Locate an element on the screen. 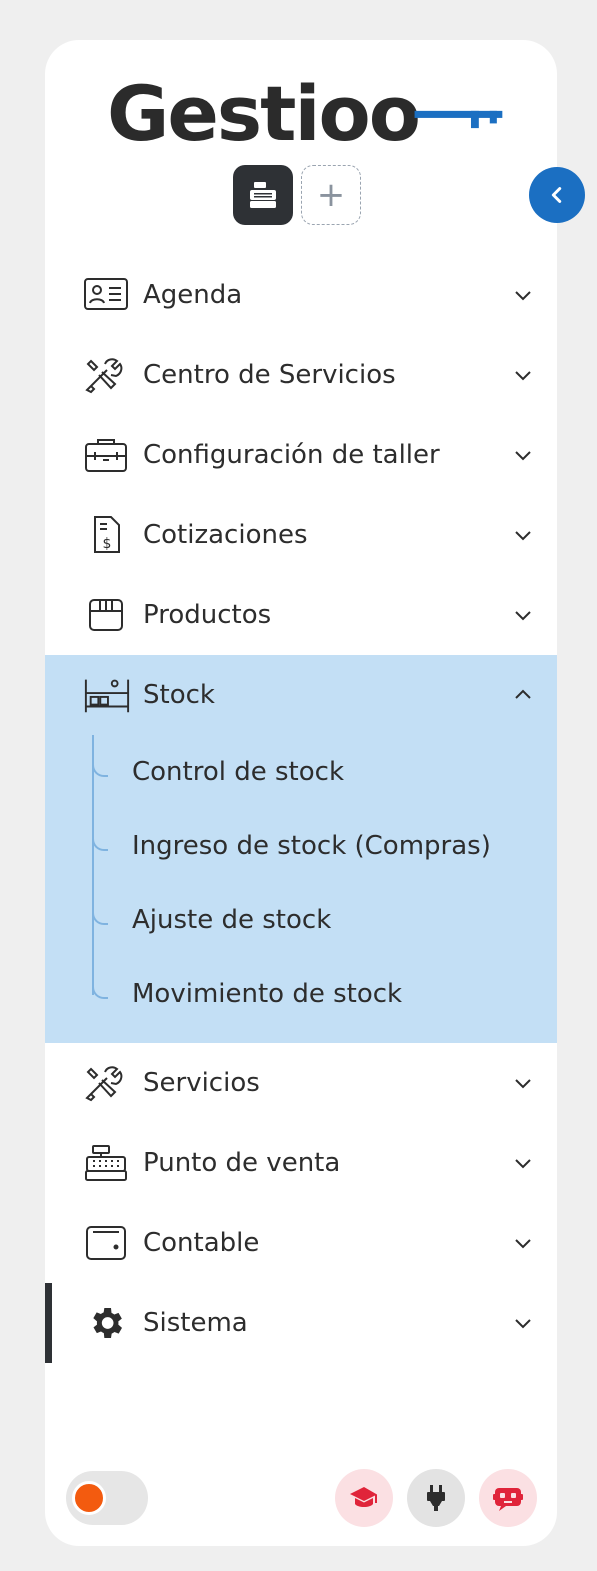 The width and height of the screenshot is (597, 1571). theme-toggle is located at coordinates (107, 1498).